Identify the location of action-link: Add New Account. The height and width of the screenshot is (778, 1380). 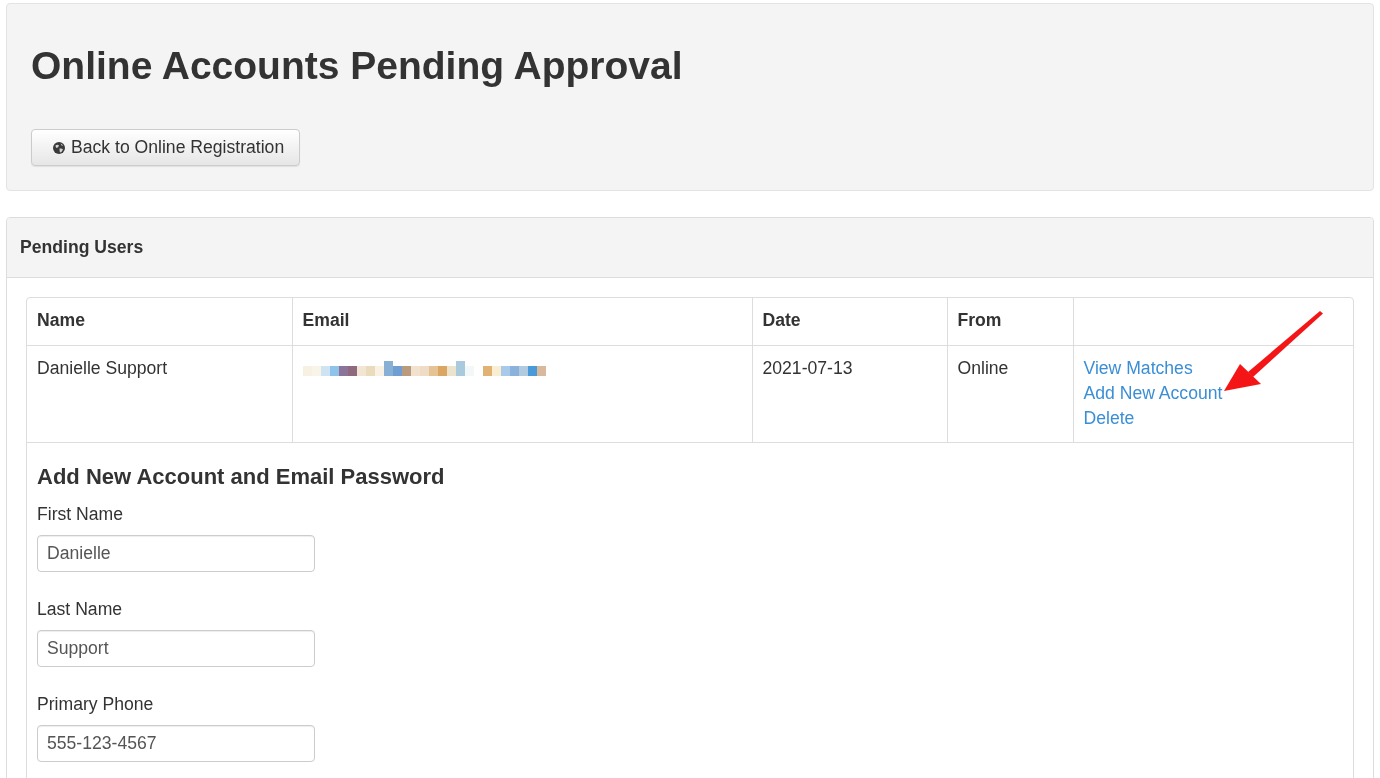
(1153, 393).